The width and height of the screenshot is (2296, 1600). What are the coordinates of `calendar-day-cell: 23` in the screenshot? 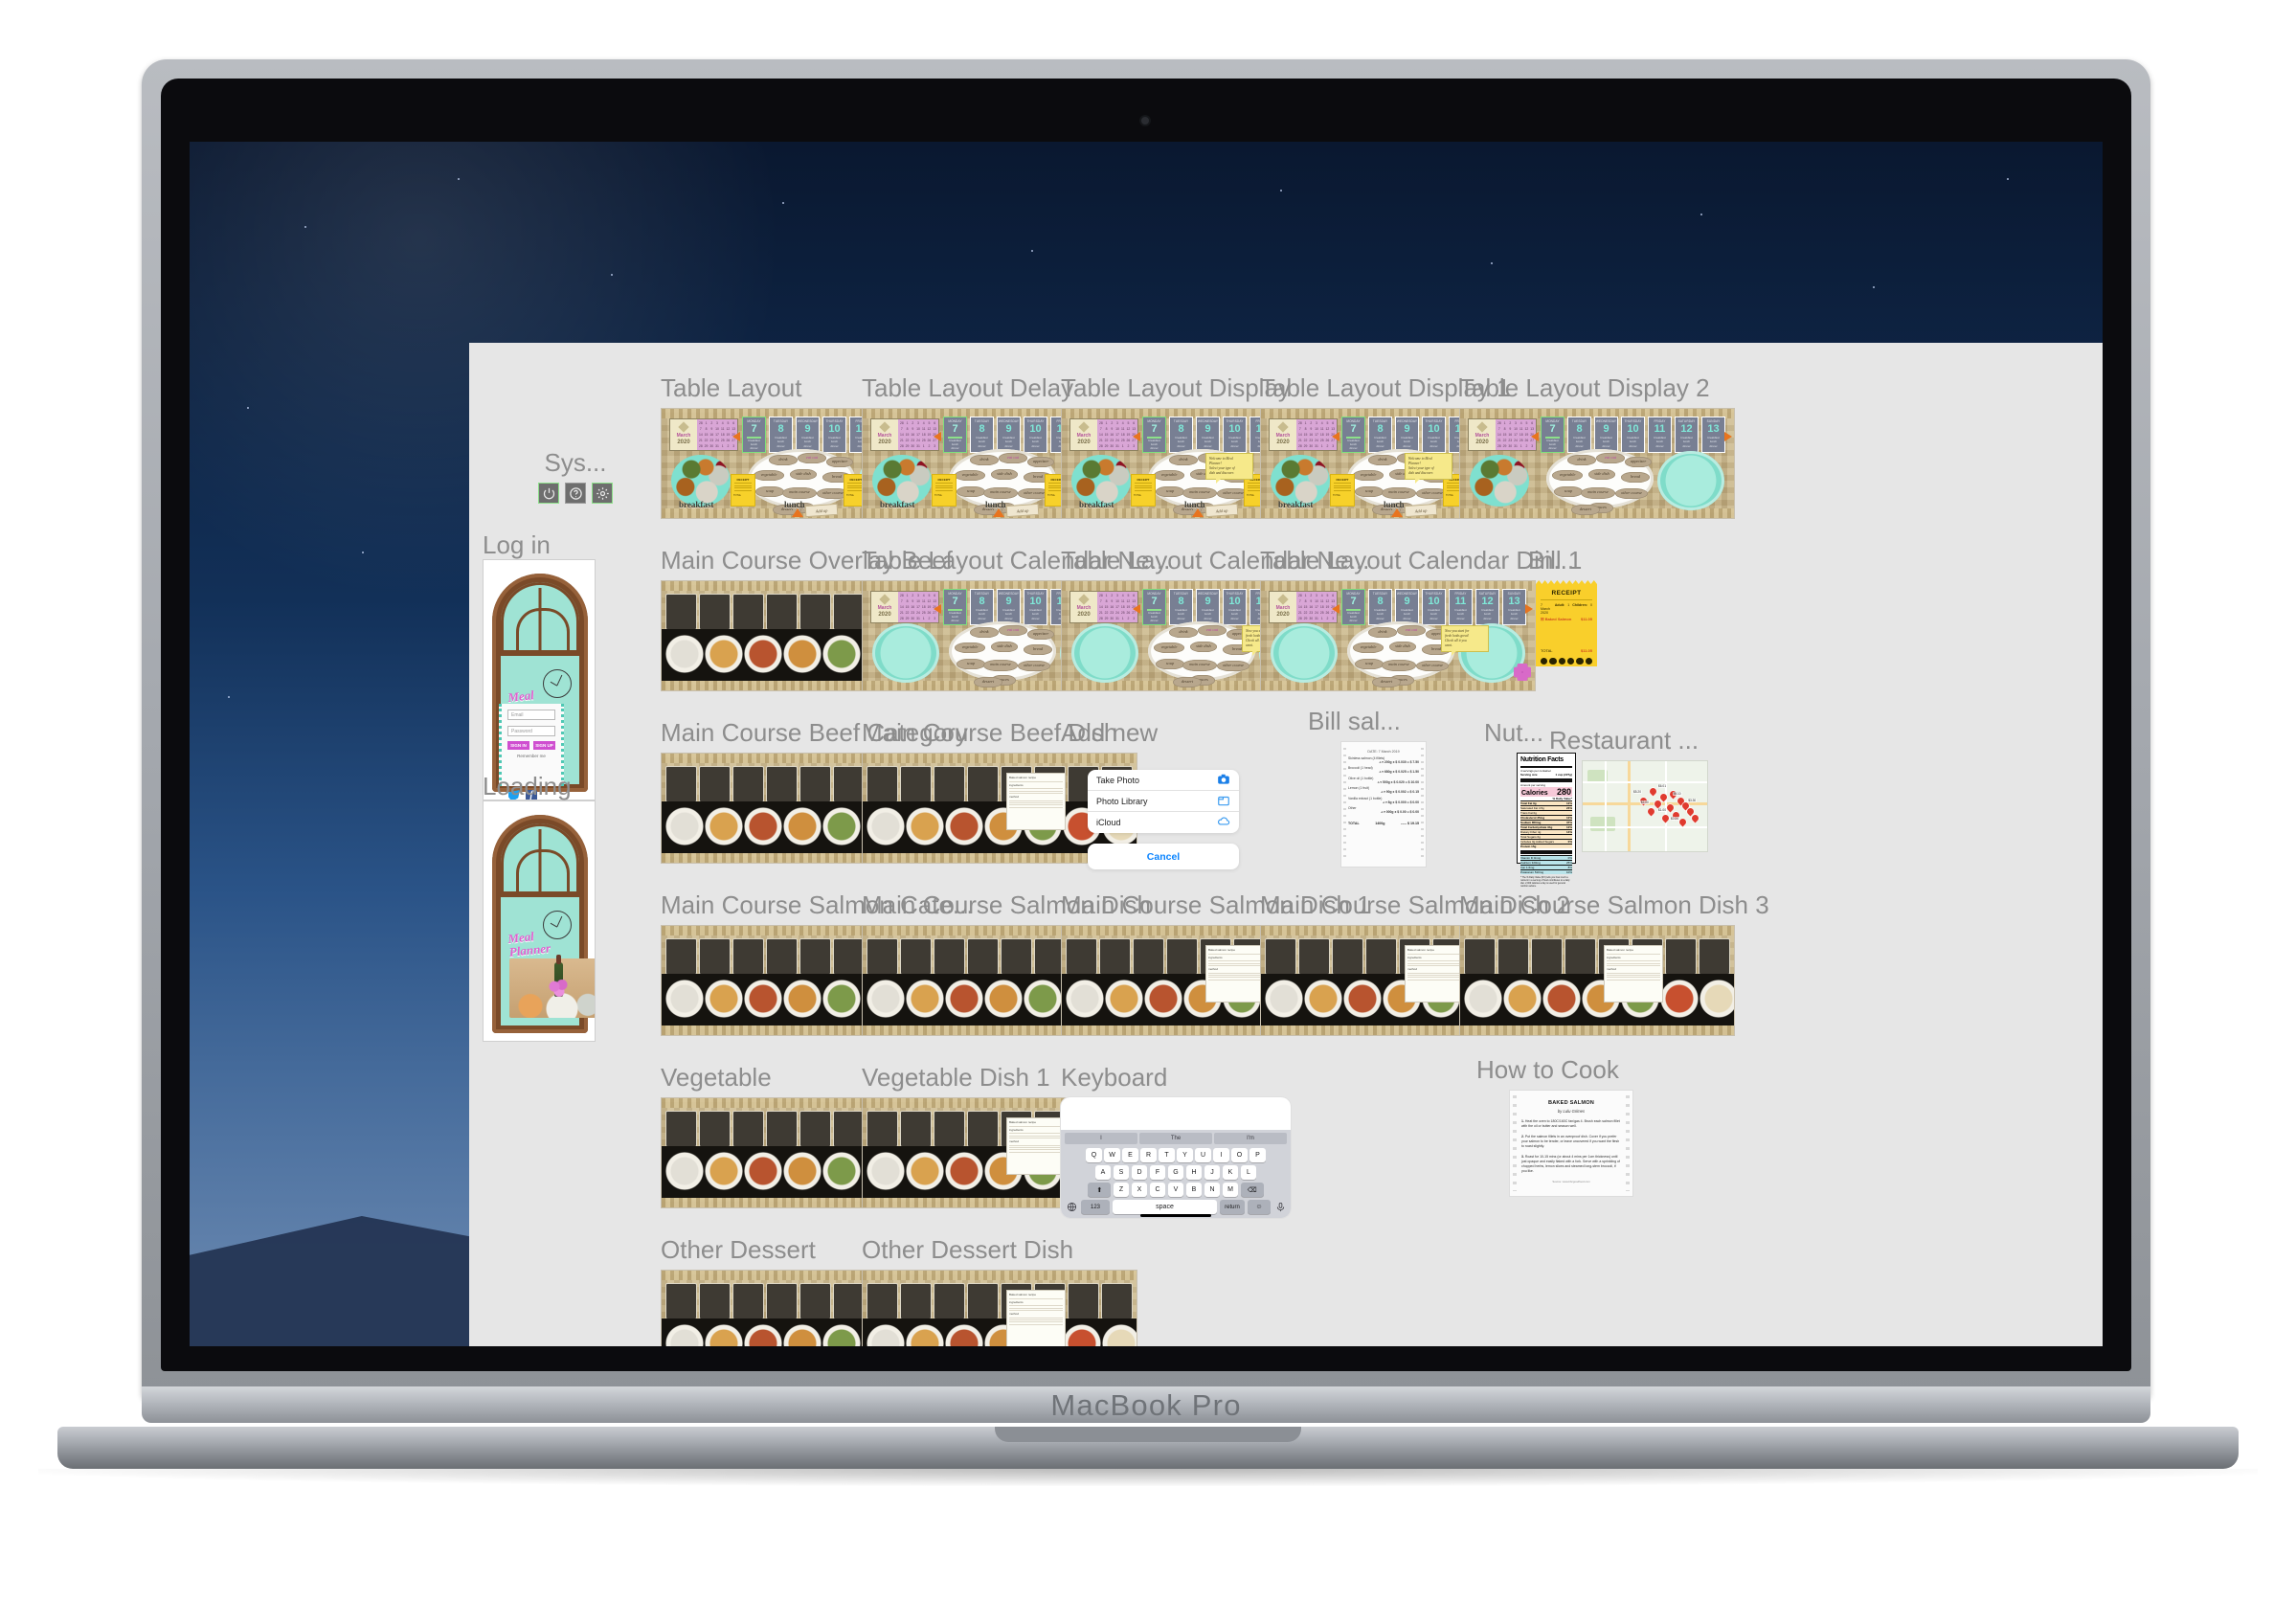 It's located at (1510, 440).